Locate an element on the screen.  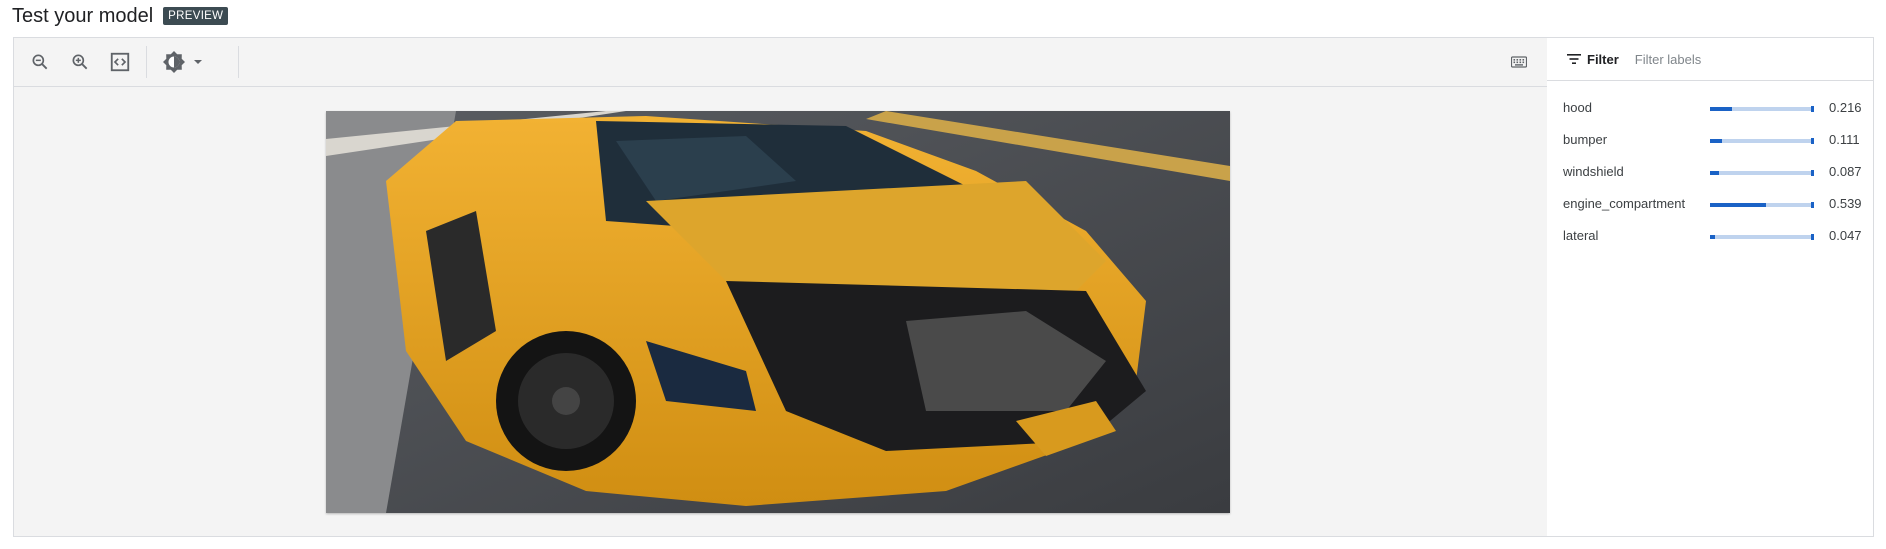
viewer-toolbar is located at coordinates (780, 62).